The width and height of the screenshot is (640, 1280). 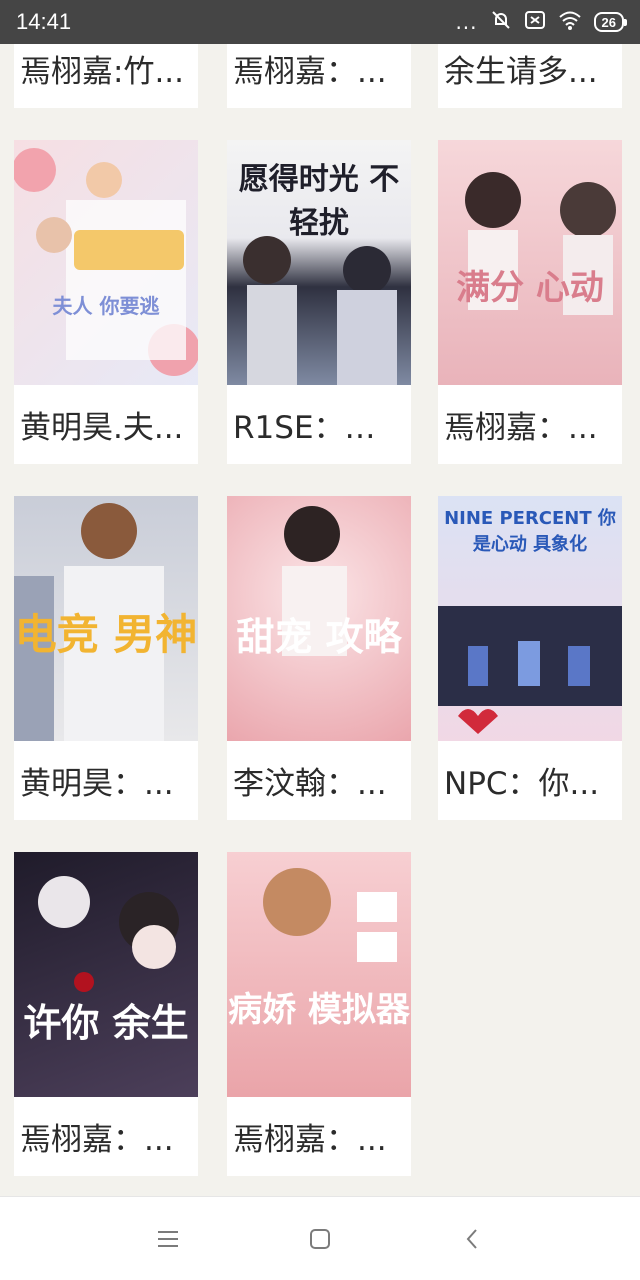 I want to click on cover-text: 愿得时光 不轻扰, so click(x=319, y=201).